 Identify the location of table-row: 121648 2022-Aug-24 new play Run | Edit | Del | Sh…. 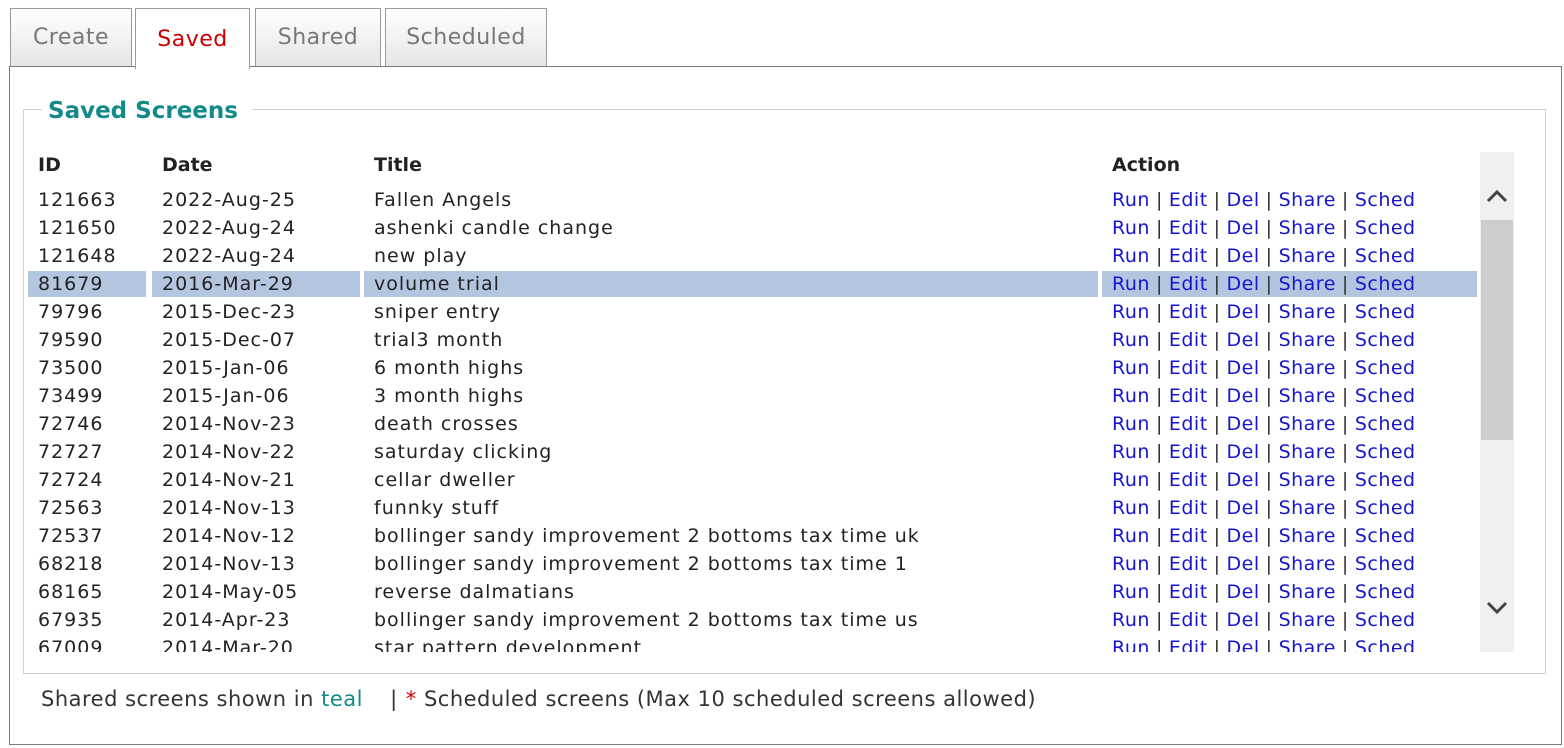
(752, 256).